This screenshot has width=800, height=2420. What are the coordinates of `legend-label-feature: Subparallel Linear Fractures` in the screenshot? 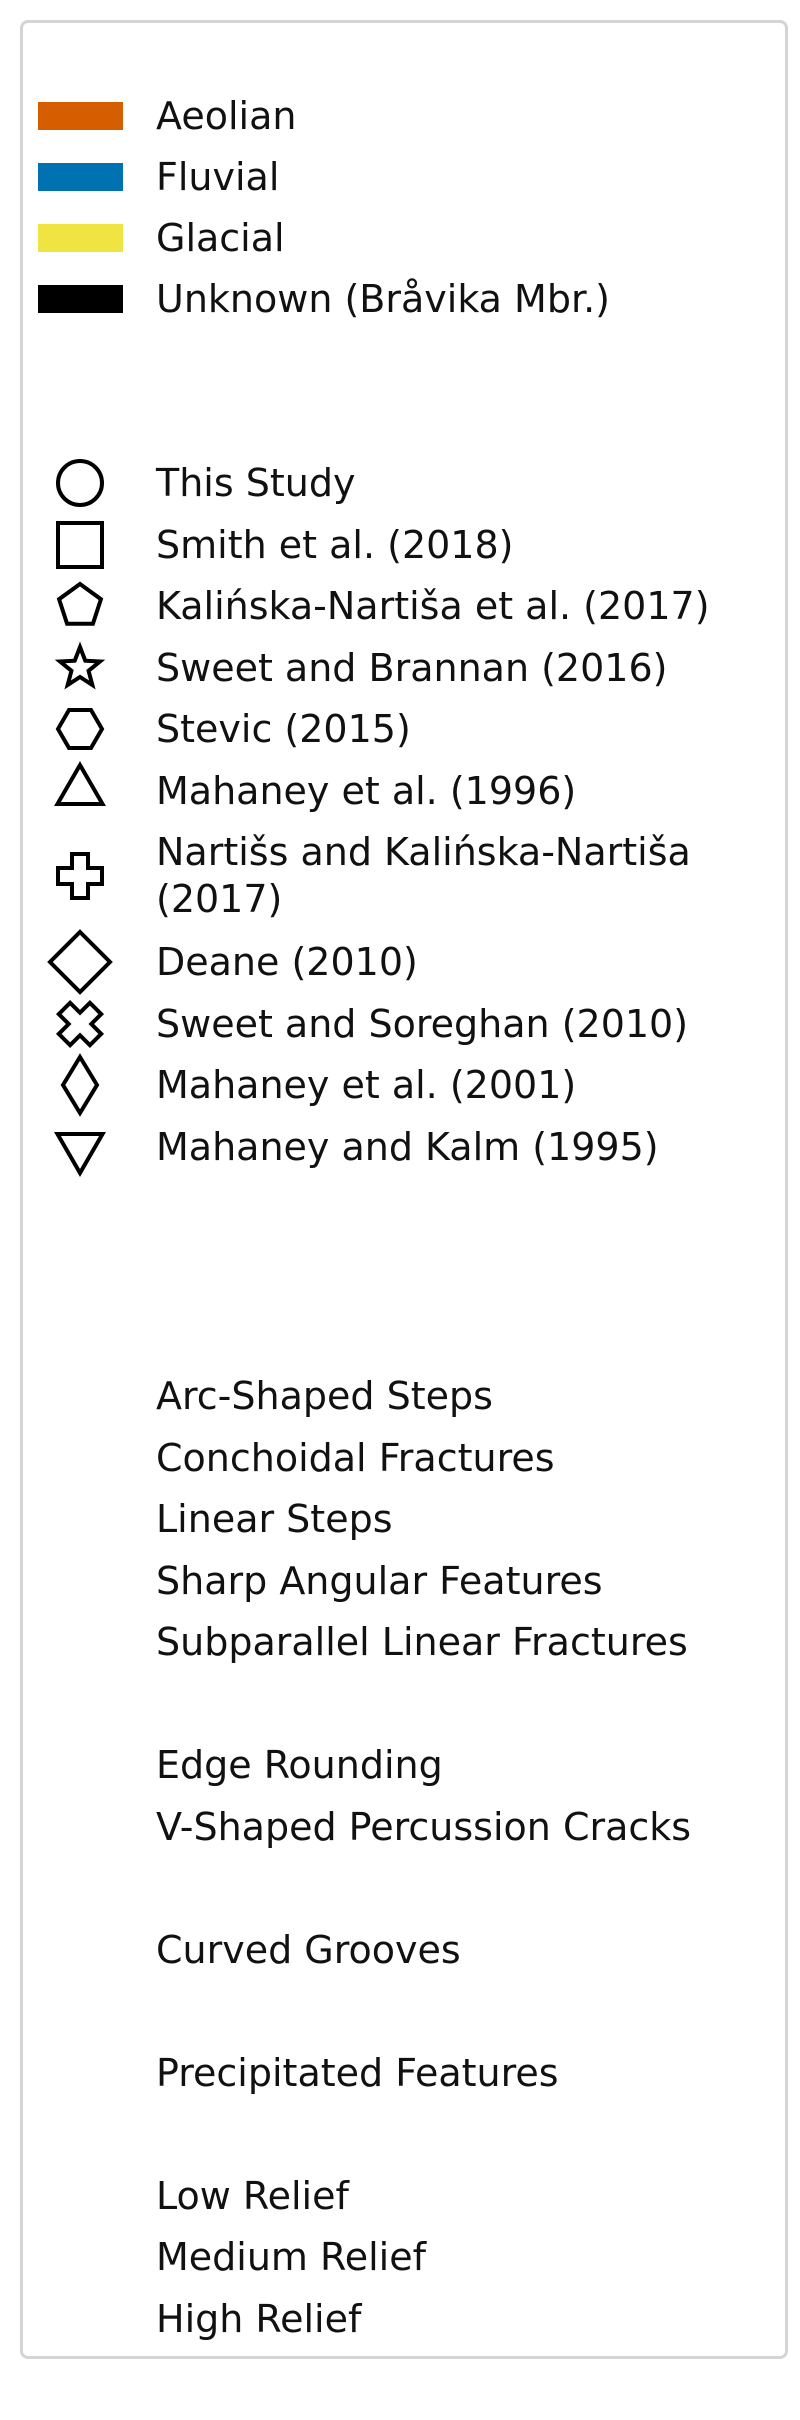 It's located at (422, 1642).